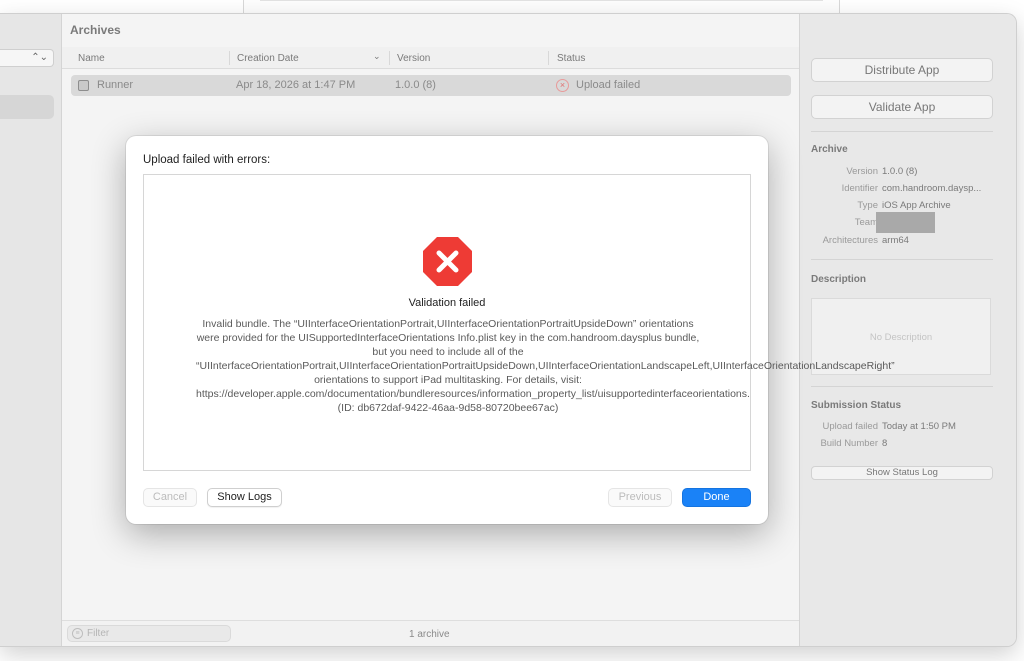 The height and width of the screenshot is (661, 1024). What do you see at coordinates (244, 497) in the screenshot?
I see `show-logs-button: Show Logs` at bounding box center [244, 497].